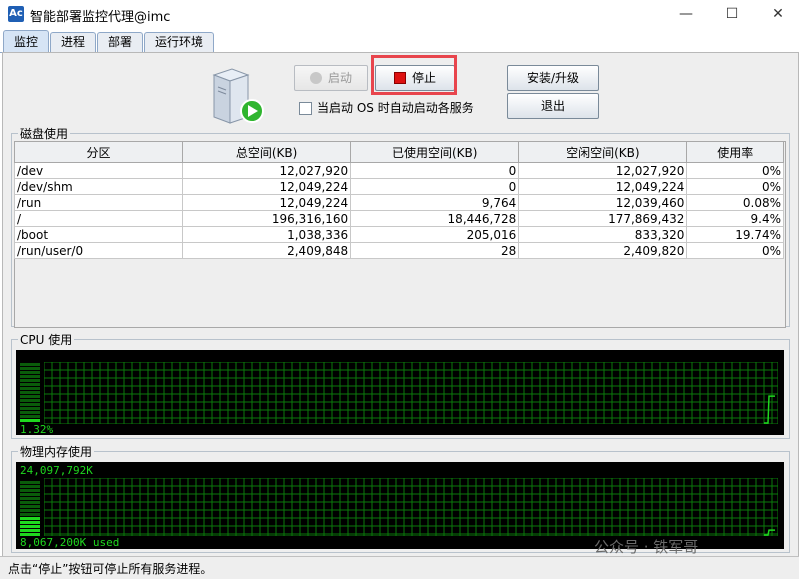  I want to click on column-header-partition: 分区, so click(98, 152).